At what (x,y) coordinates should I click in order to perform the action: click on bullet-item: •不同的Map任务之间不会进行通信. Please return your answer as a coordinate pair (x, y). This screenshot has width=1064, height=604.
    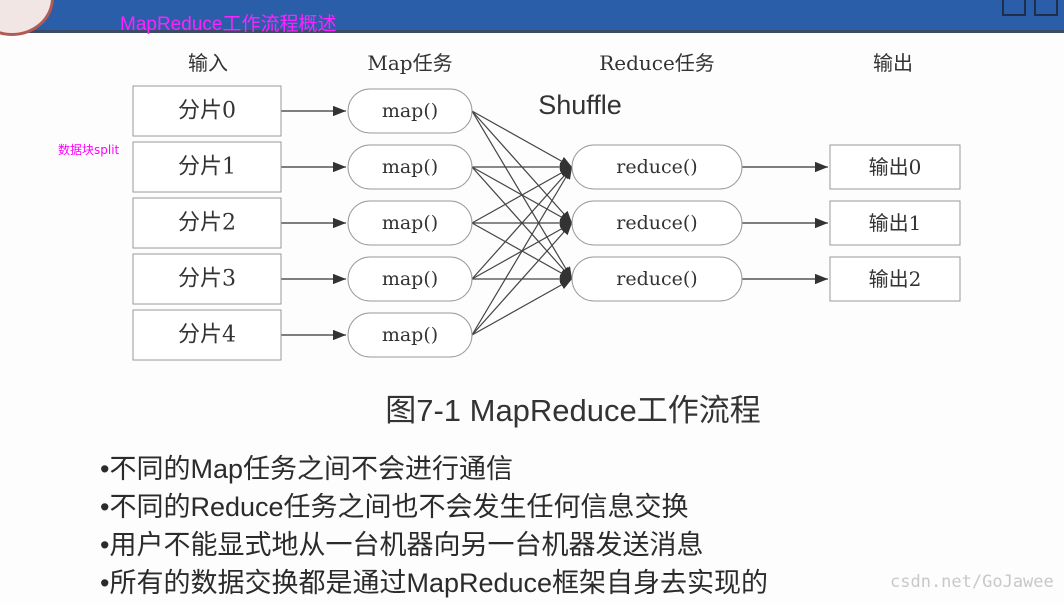
    Looking at the image, I should click on (306, 469).